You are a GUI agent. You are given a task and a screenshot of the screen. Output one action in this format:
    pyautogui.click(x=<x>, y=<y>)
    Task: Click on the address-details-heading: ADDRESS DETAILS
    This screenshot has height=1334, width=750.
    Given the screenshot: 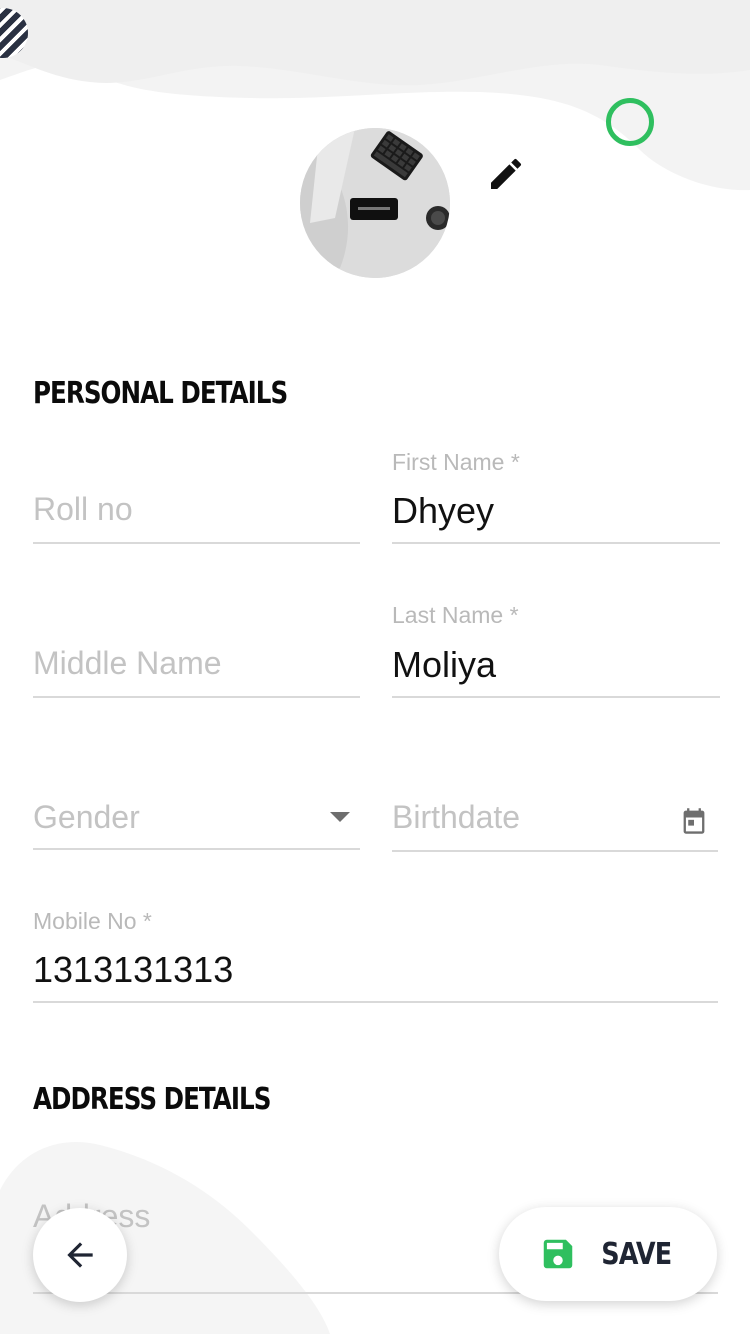 What is the action you would take?
    pyautogui.click(x=152, y=1099)
    